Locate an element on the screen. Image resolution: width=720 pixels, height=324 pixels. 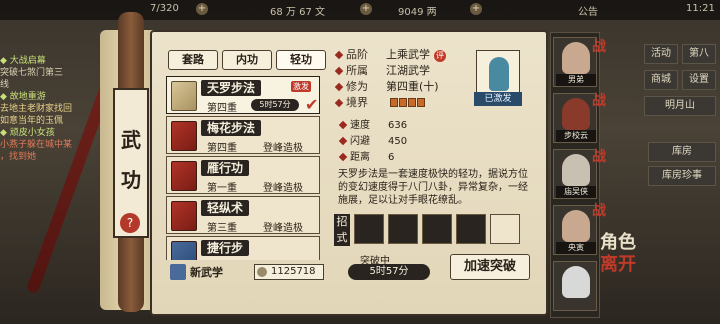
list-item: 雁行功 第一重 登峰造极 is located at coordinates (243, 175).